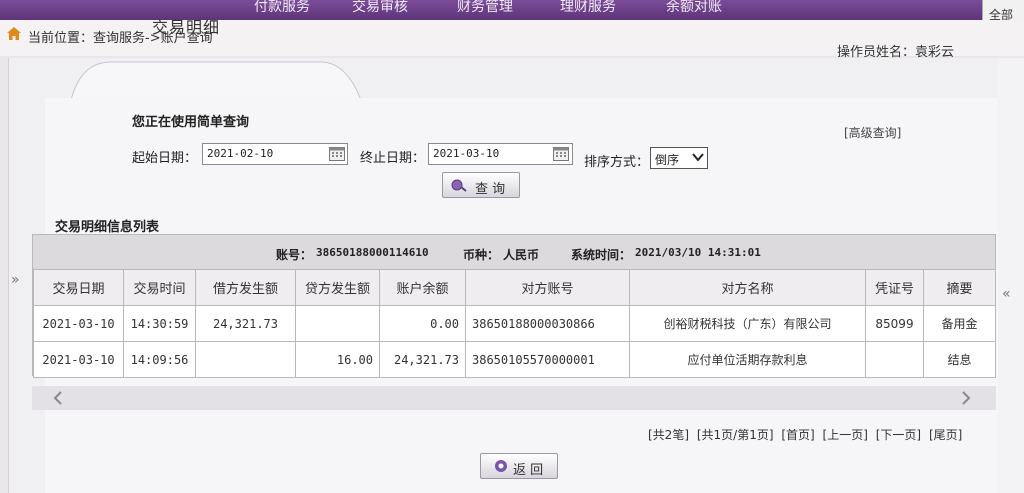 The height and width of the screenshot is (493, 1024). What do you see at coordinates (845, 435) in the screenshot?
I see `pager-prev-link: [上一页]` at bounding box center [845, 435].